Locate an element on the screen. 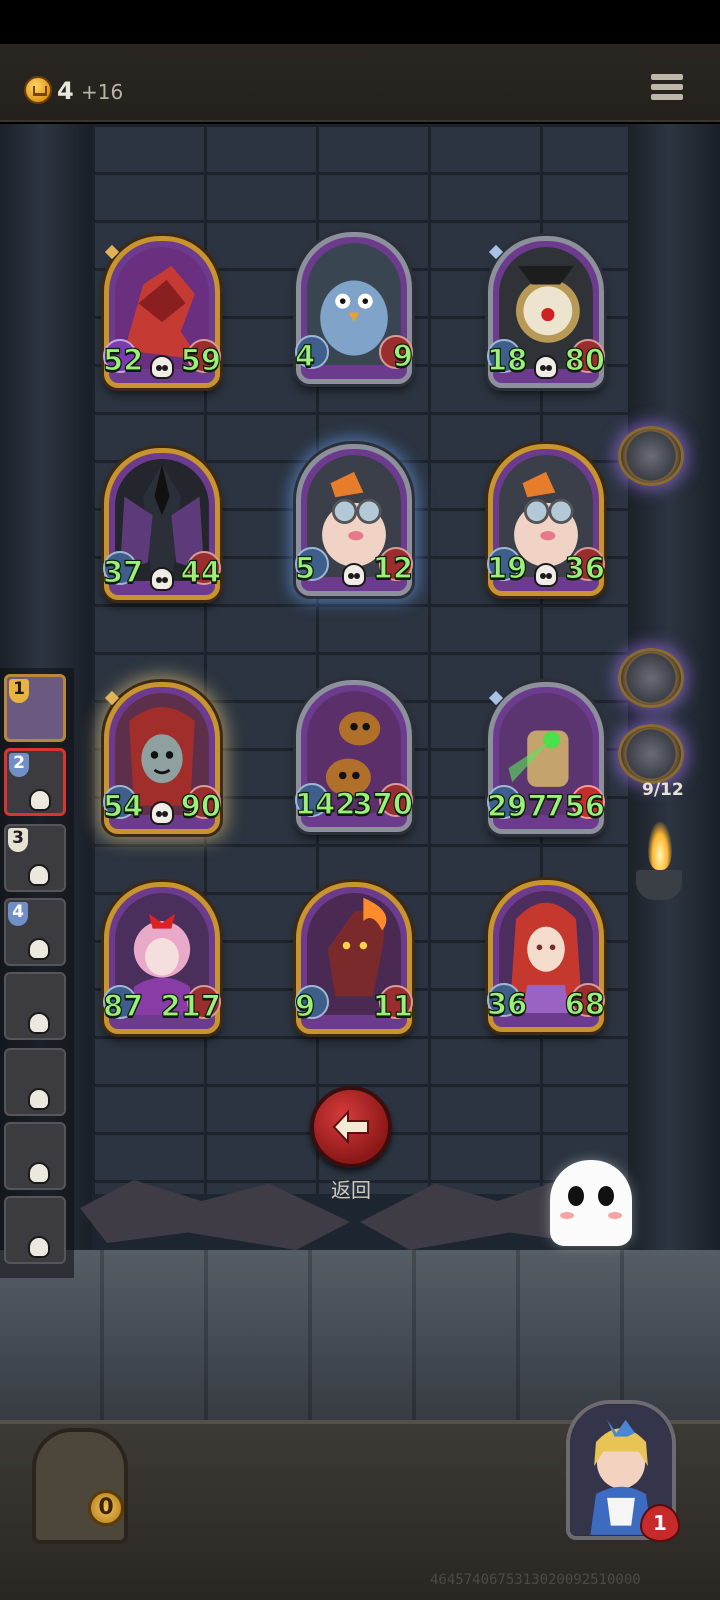  minion-card: 18 80 is located at coordinates (546, 312).